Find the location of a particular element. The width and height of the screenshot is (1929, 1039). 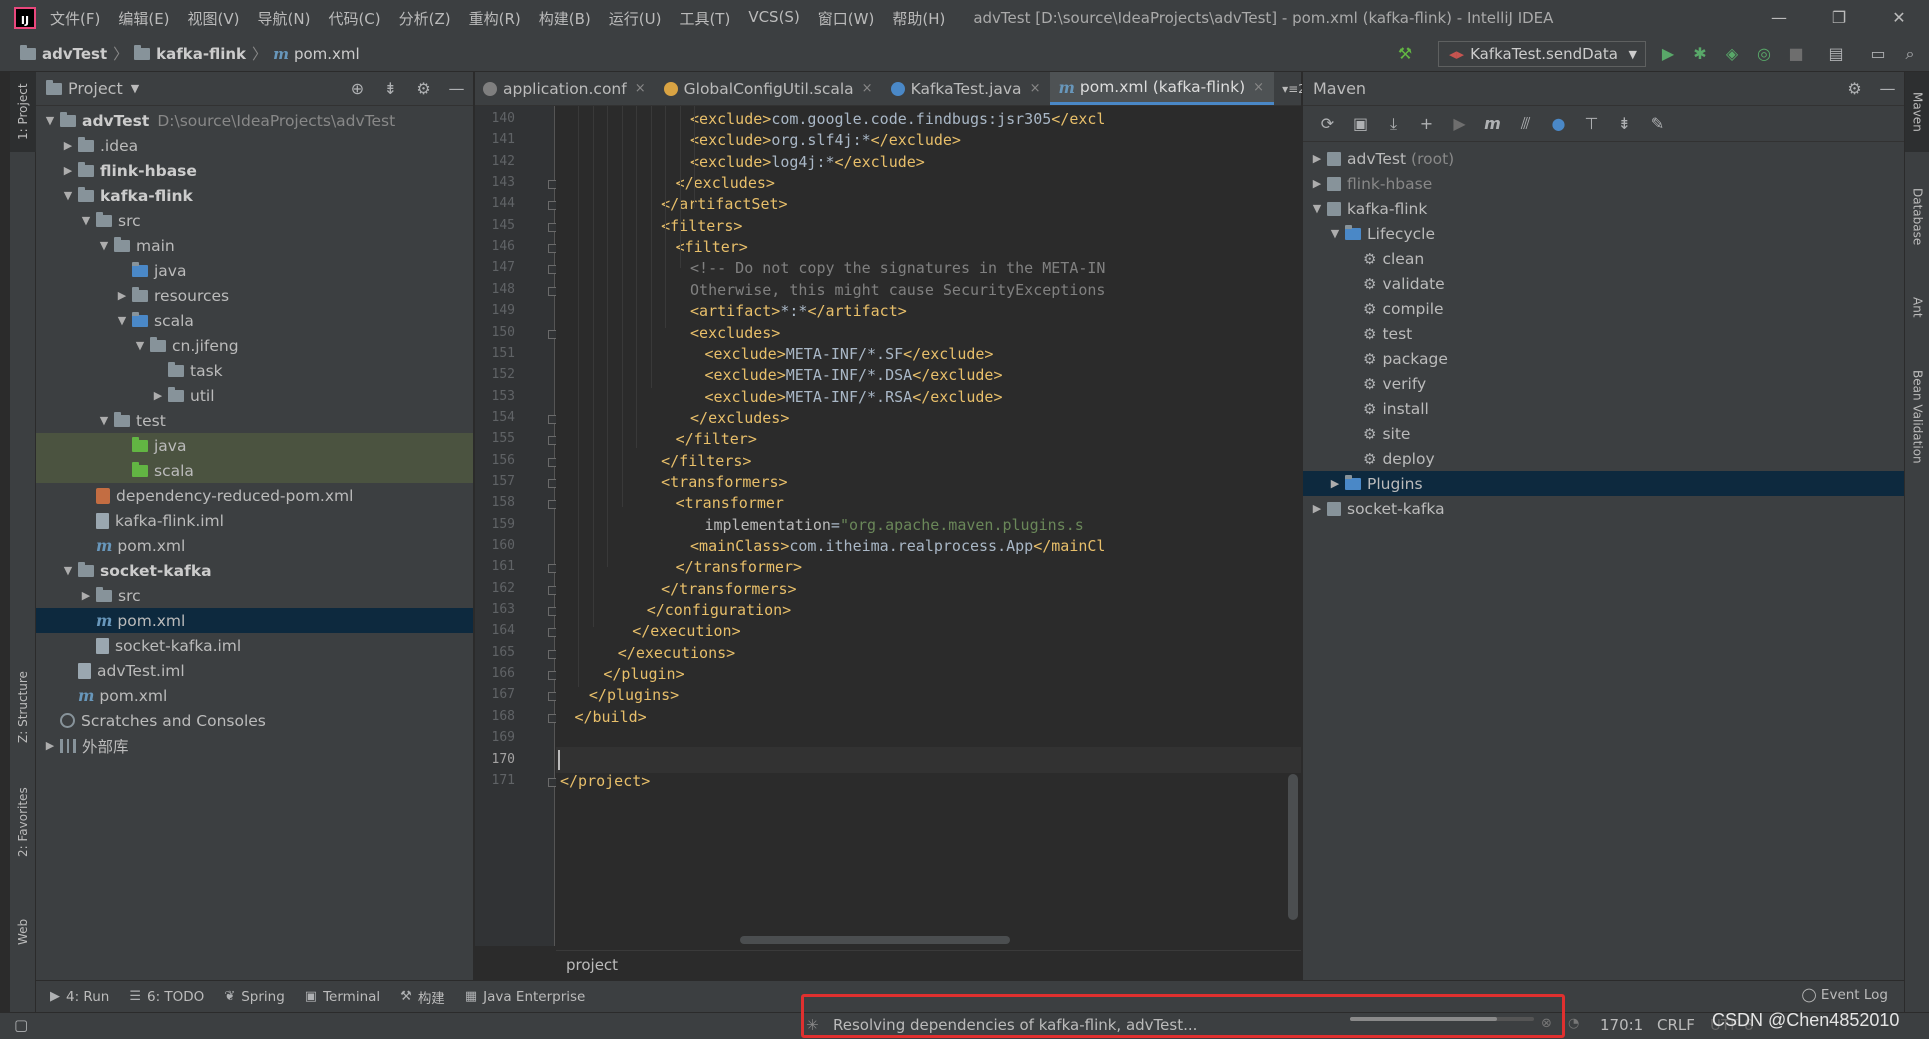

toggle-tool-windows-icon: ▢ is located at coordinates (21, 1025).